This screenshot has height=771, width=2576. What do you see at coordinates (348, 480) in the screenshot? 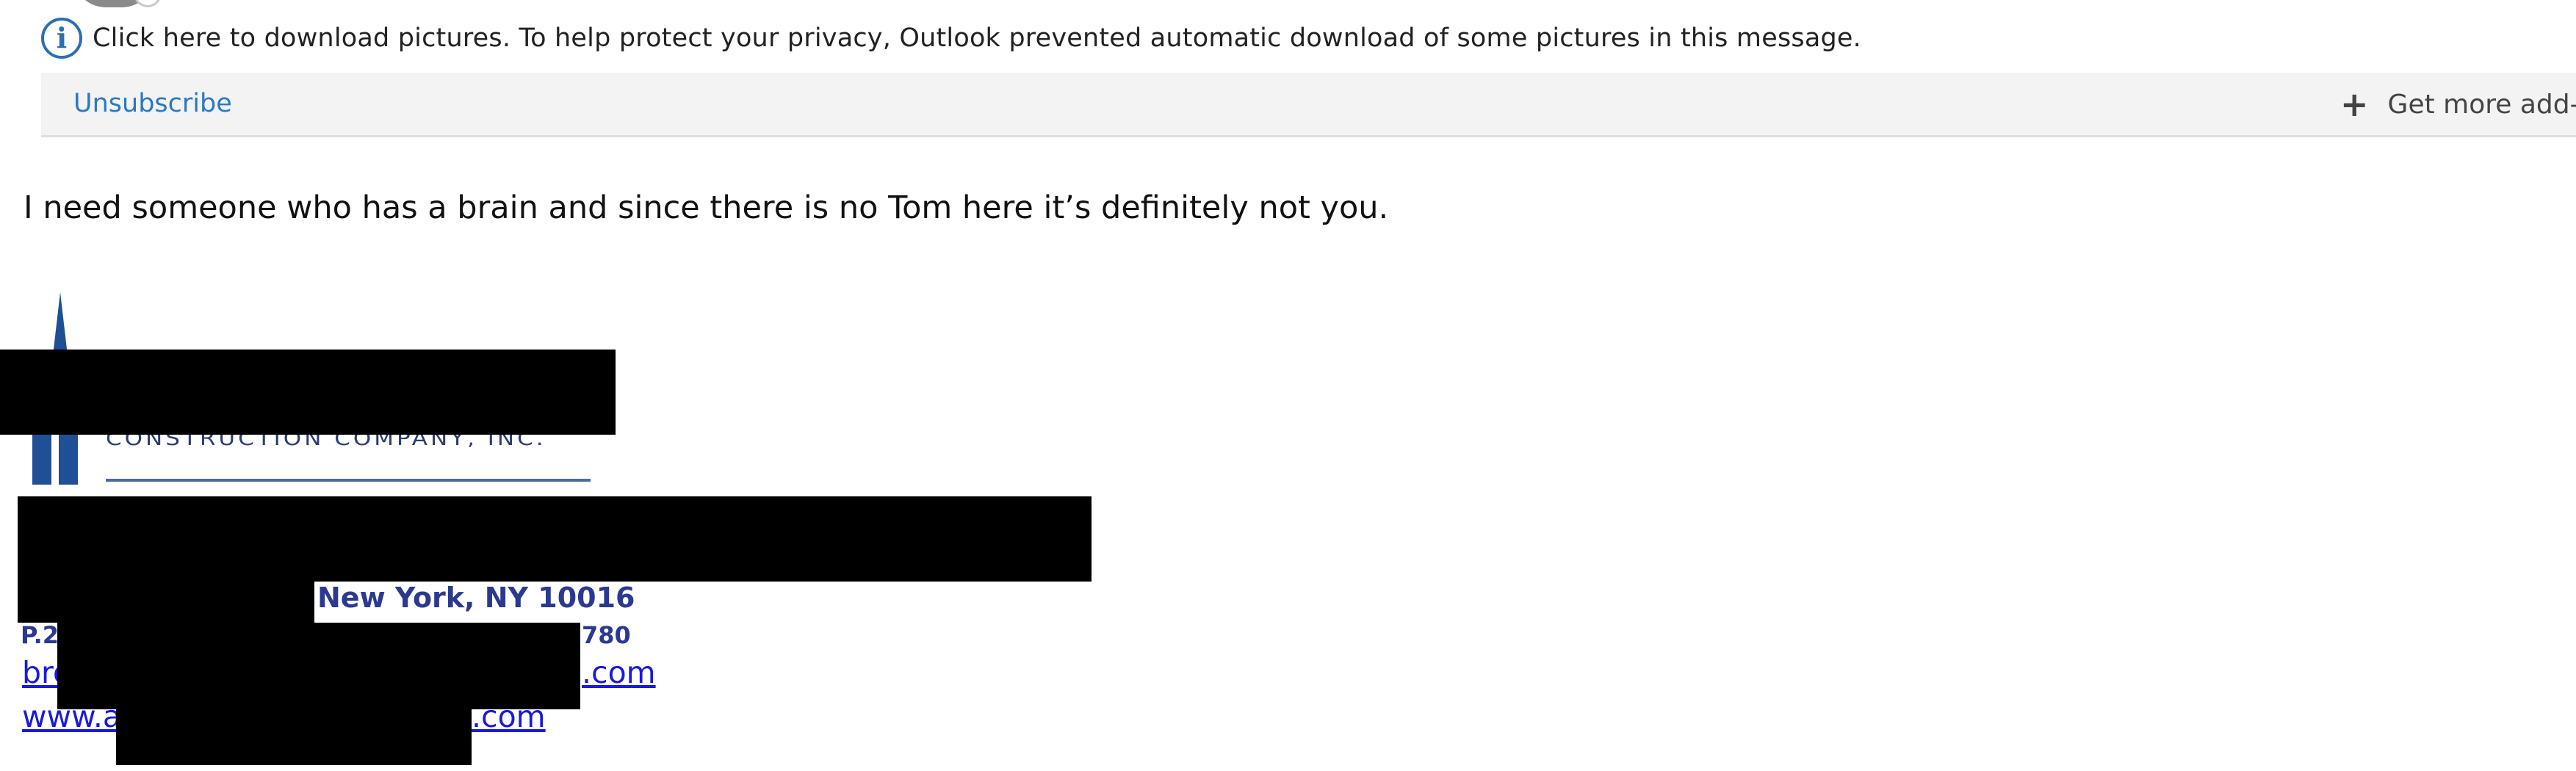
I see `logo-underline` at bounding box center [348, 480].